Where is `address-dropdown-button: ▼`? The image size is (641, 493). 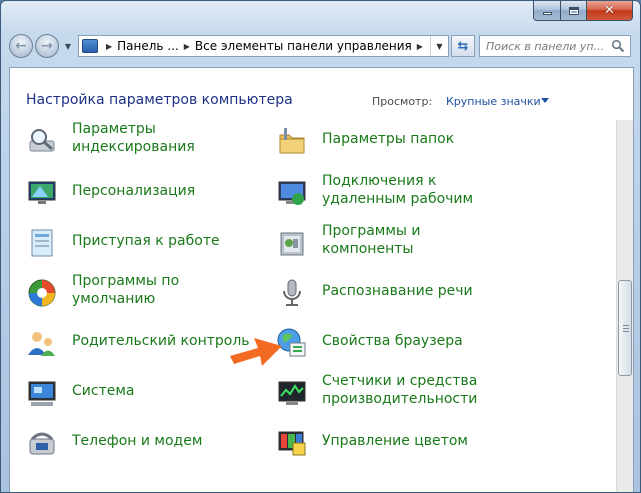 address-dropdown-button: ▼ is located at coordinates (439, 46).